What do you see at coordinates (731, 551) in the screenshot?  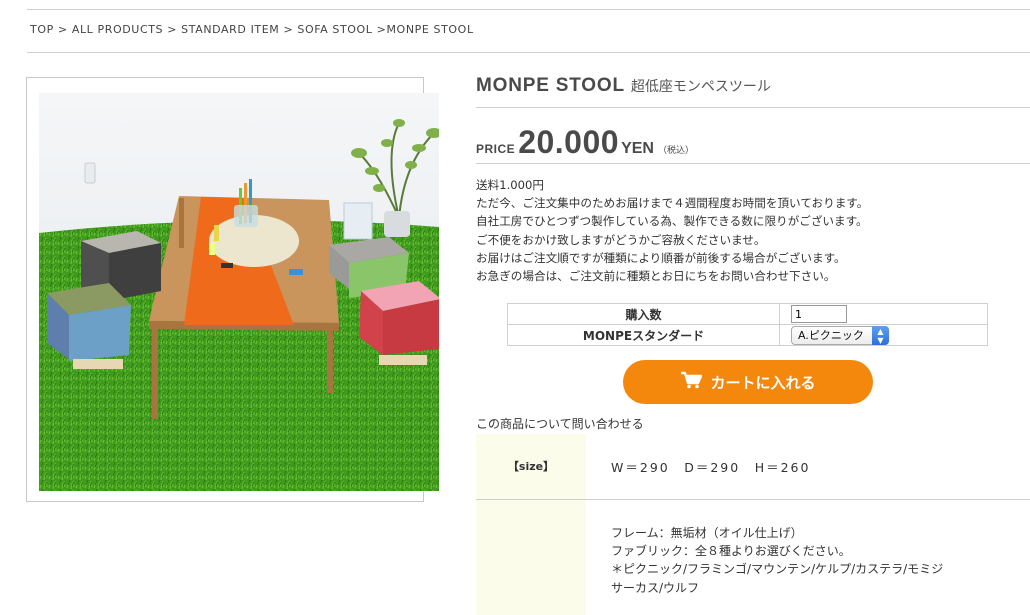 I see `spec-material-line: ファブリック：全８種よりお選びください。` at bounding box center [731, 551].